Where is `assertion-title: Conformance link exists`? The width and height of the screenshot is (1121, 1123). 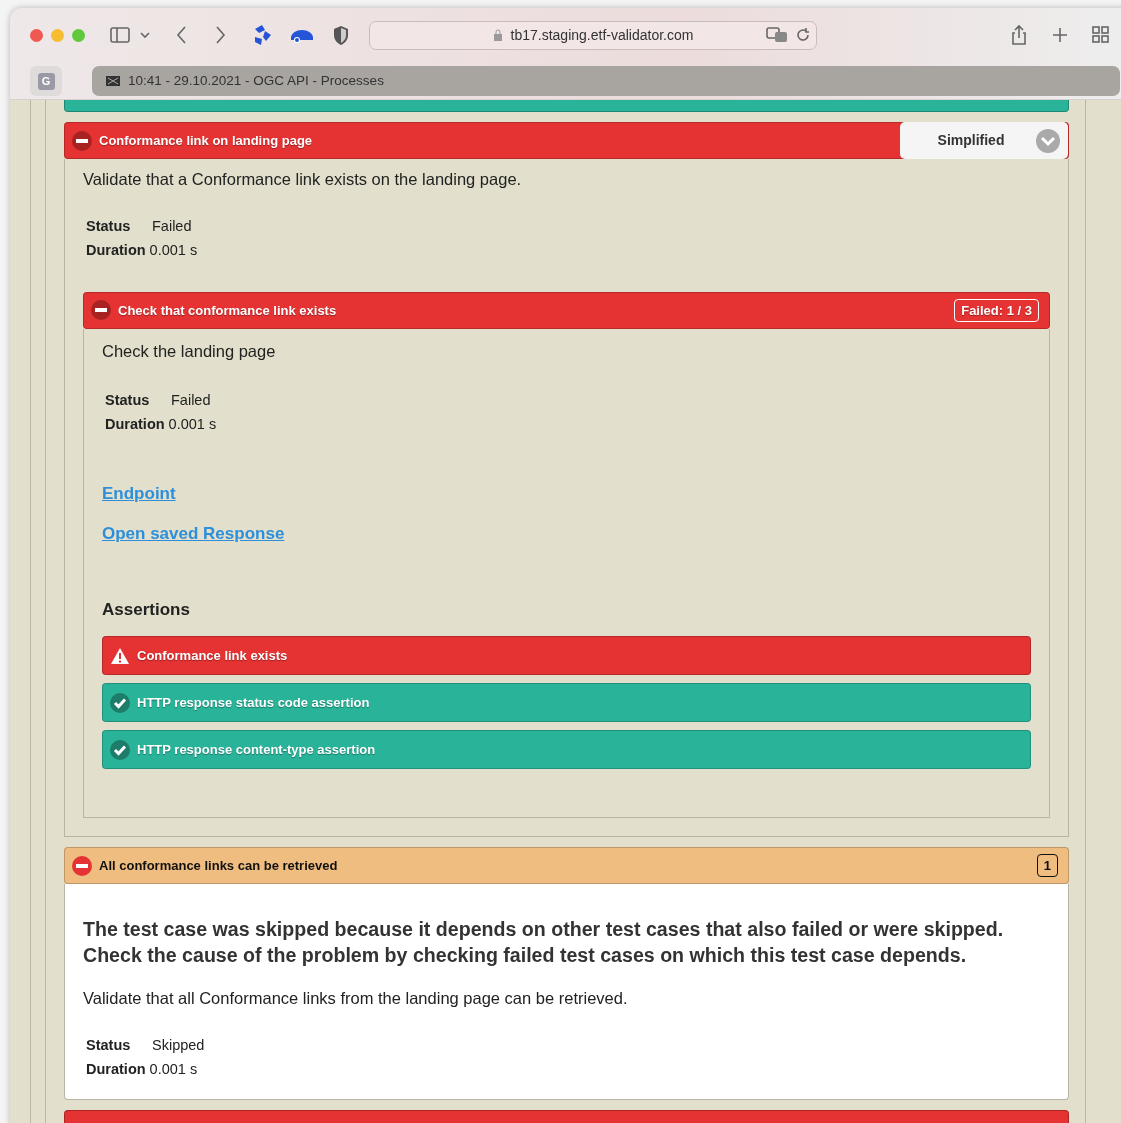 assertion-title: Conformance link exists is located at coordinates (212, 655).